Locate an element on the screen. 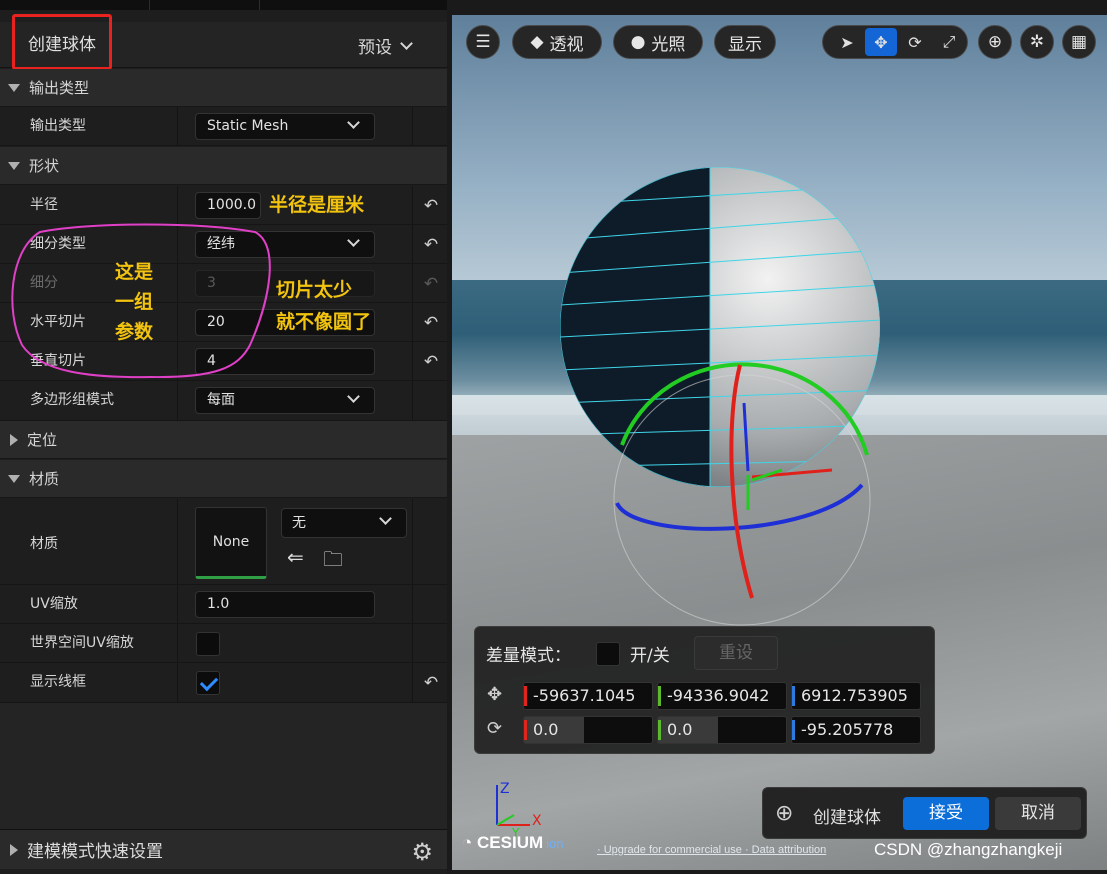 Image resolution: width=1107 pixels, height=874 pixels. group-note-3: 参数 is located at coordinates (134, 332).